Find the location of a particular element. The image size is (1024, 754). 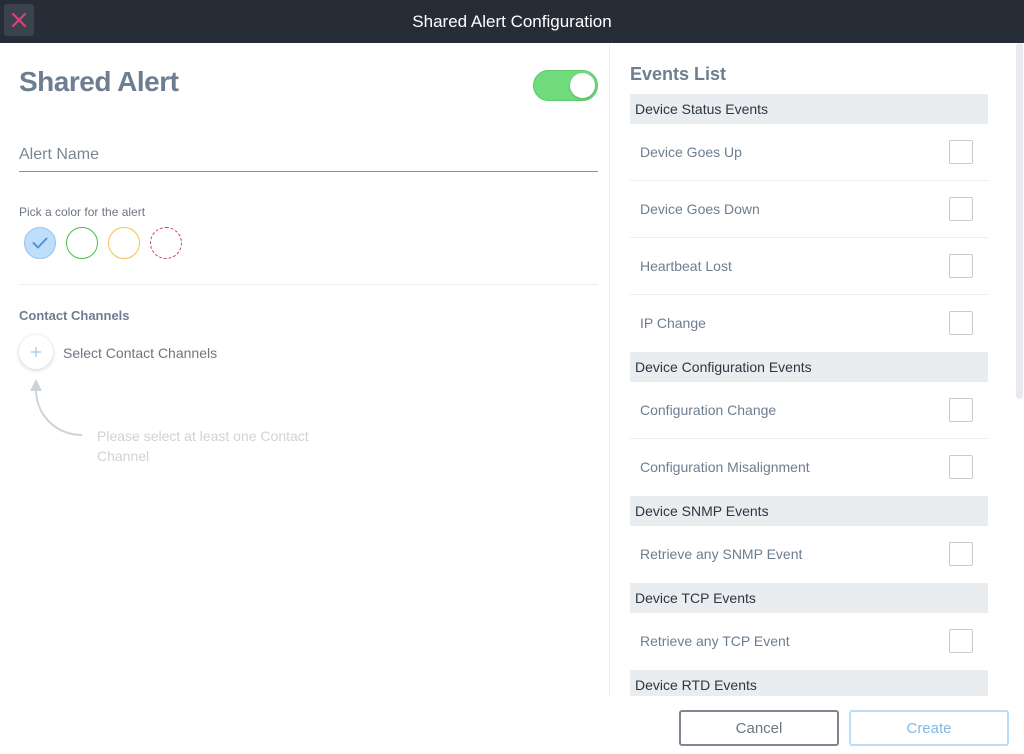

color-swatch-blue is located at coordinates (40, 243).